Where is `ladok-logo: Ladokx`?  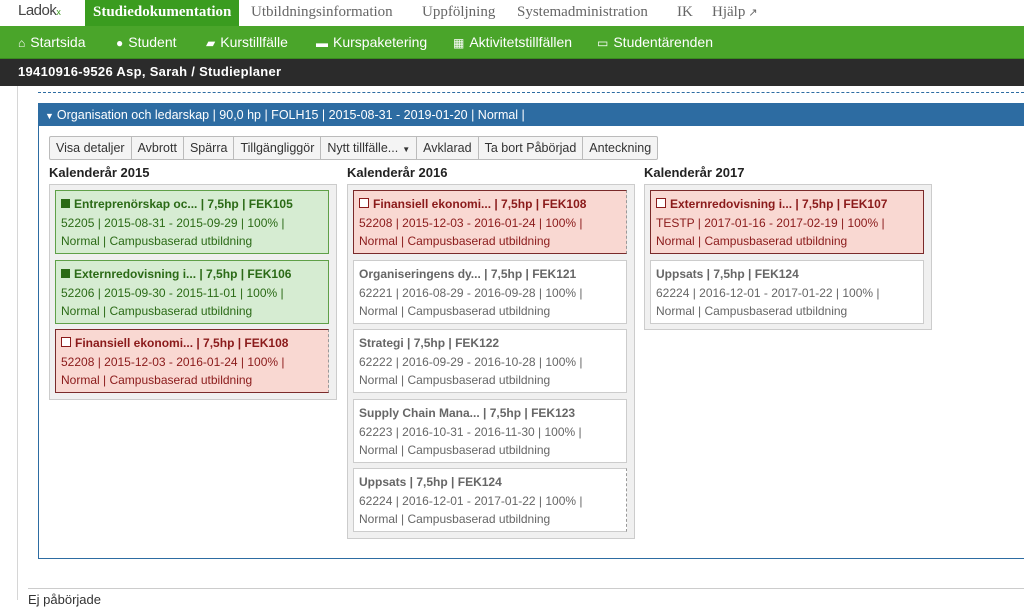 ladok-logo: Ladokx is located at coordinates (39, 10).